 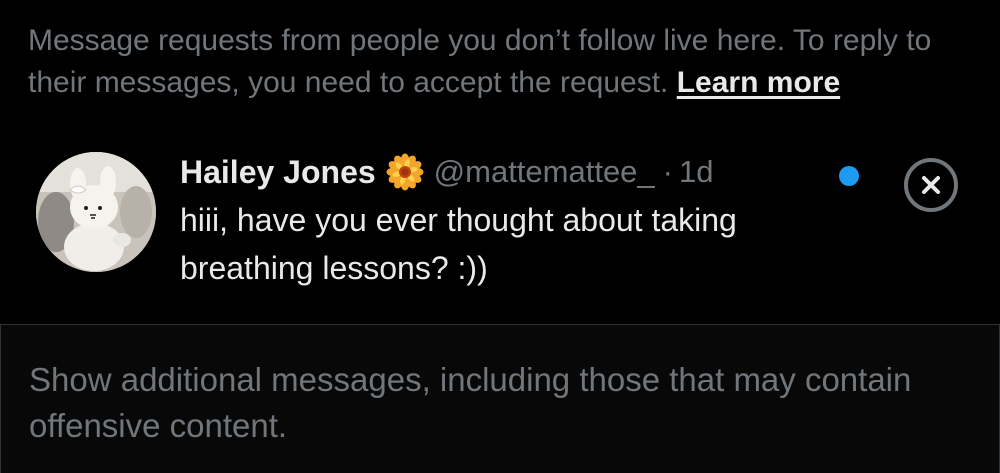 I want to click on timestamp: 1d, so click(x=696, y=171).